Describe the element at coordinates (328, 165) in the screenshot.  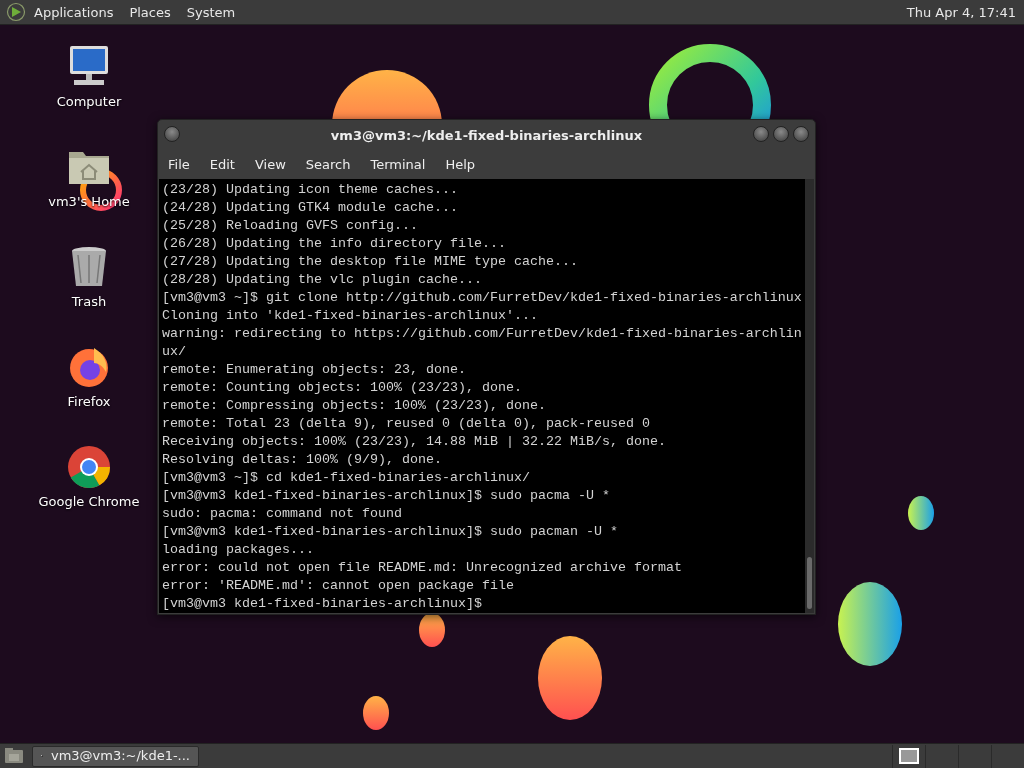
I see `menu-item: Search` at that location.